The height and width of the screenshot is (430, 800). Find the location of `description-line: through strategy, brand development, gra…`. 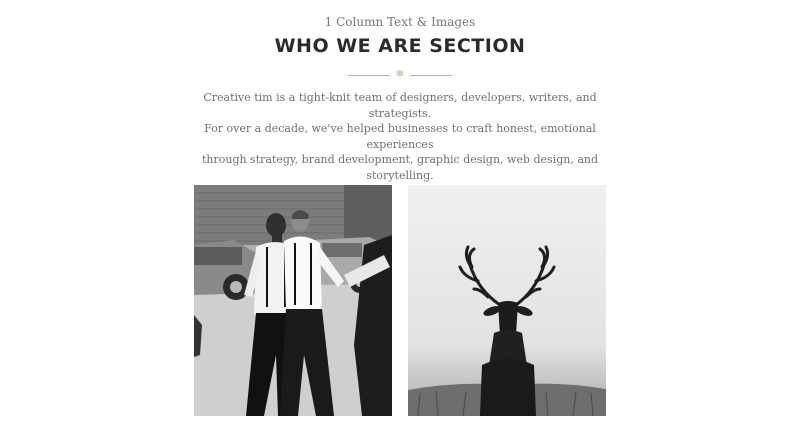

description-line: through strategy, brand development, gra… is located at coordinates (400, 167).